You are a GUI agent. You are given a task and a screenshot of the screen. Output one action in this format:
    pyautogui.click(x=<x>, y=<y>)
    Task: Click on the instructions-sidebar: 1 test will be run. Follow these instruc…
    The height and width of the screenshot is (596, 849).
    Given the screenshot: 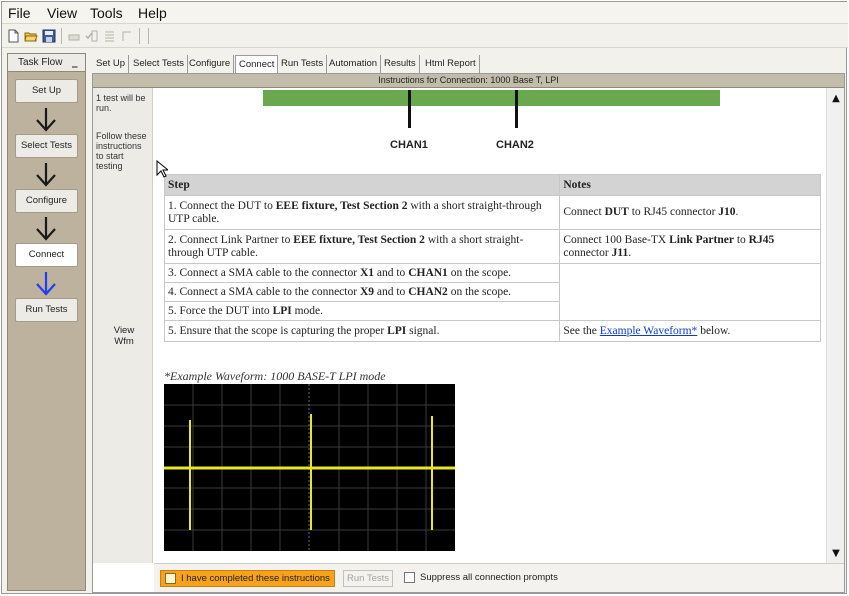 What is the action you would take?
    pyautogui.click(x=123, y=325)
    